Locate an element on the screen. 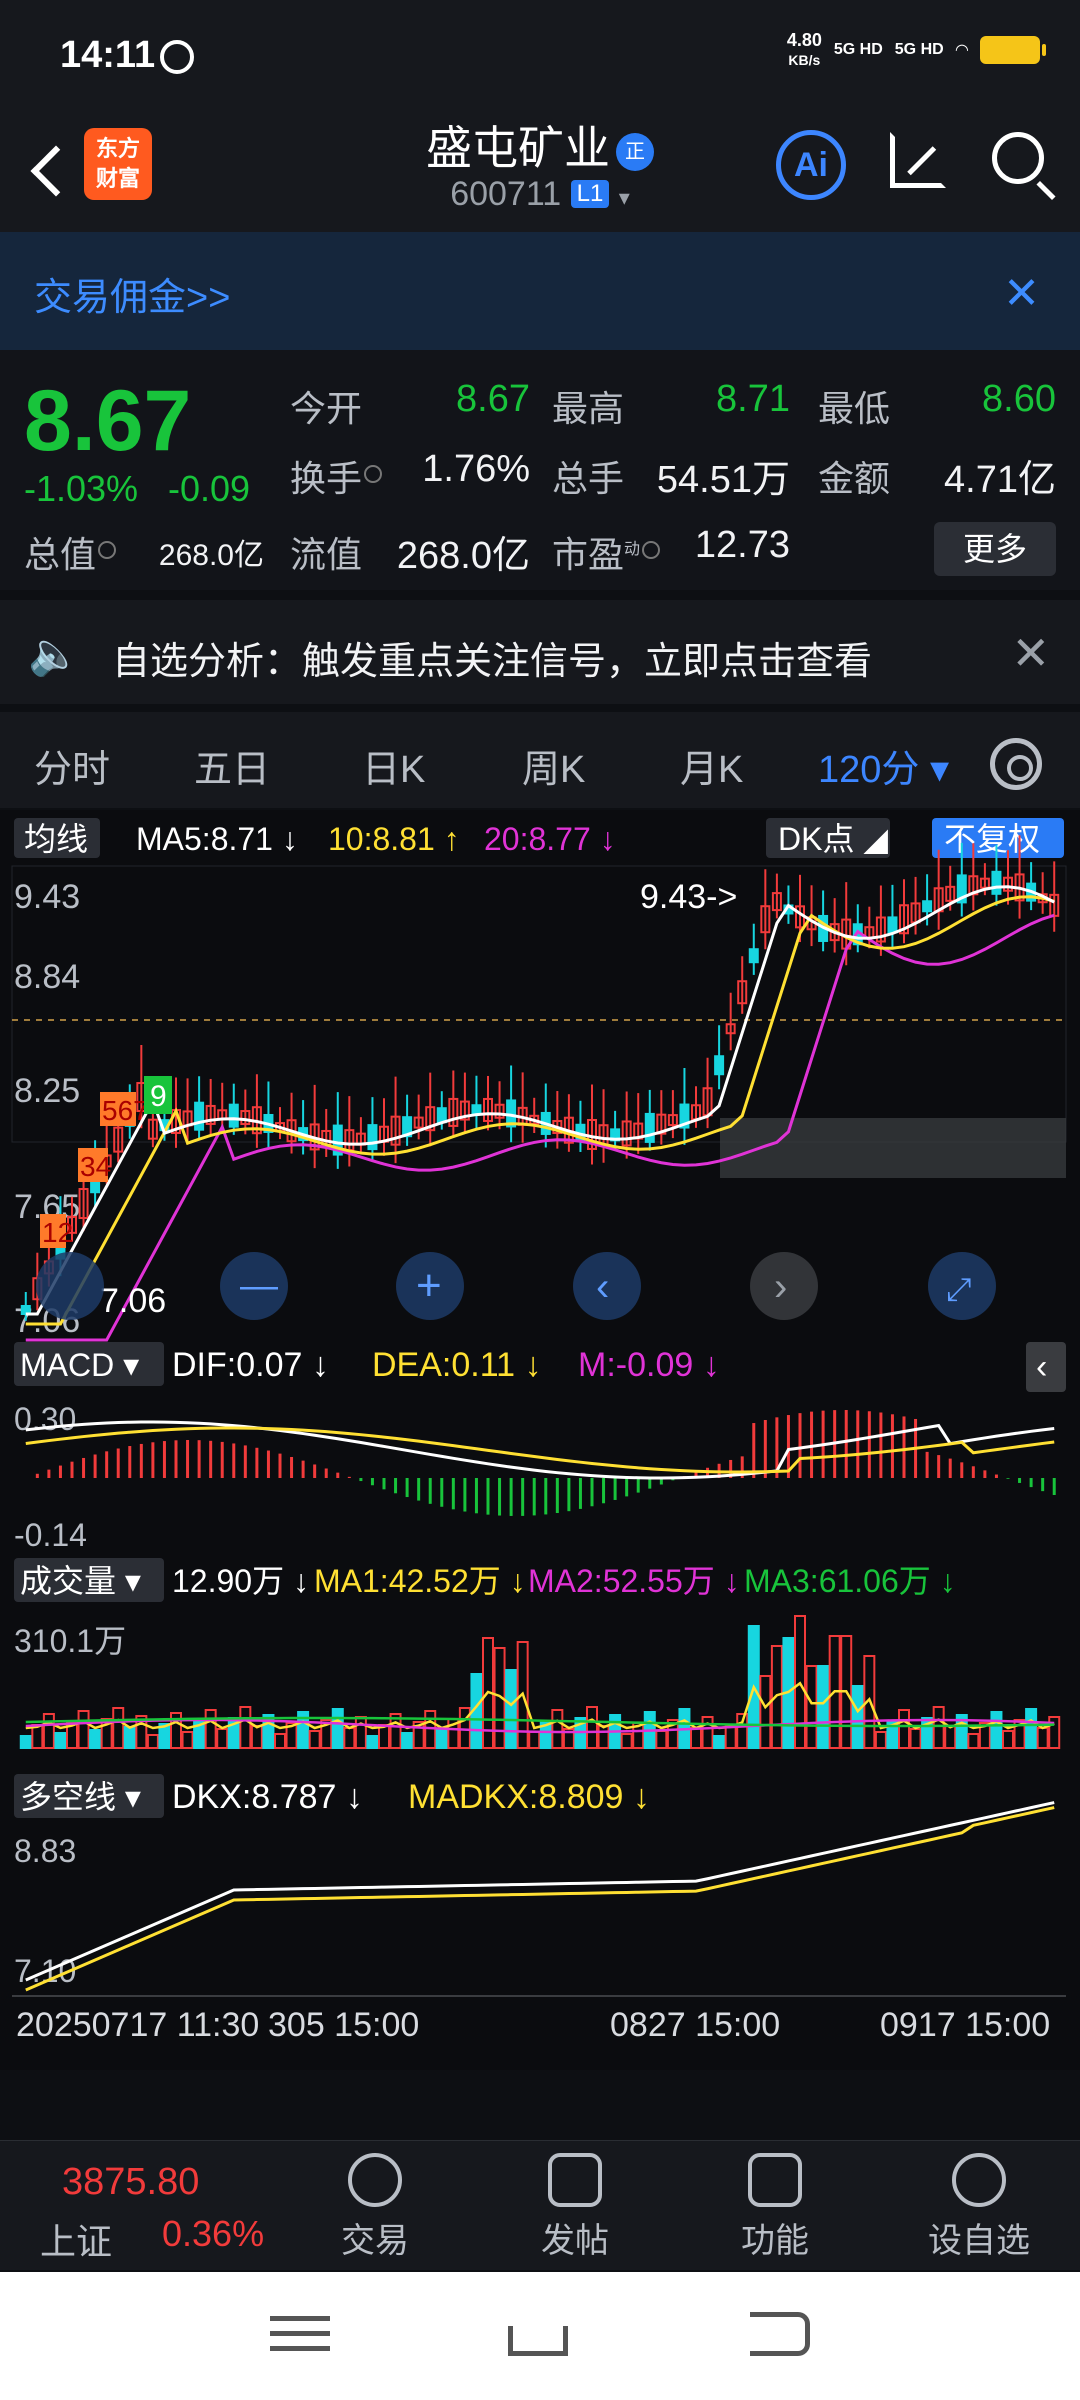 The image size is (1080, 2400). alert-text: 自选分析：触发重点关注信号，立即点击查看 is located at coordinates (492, 657).